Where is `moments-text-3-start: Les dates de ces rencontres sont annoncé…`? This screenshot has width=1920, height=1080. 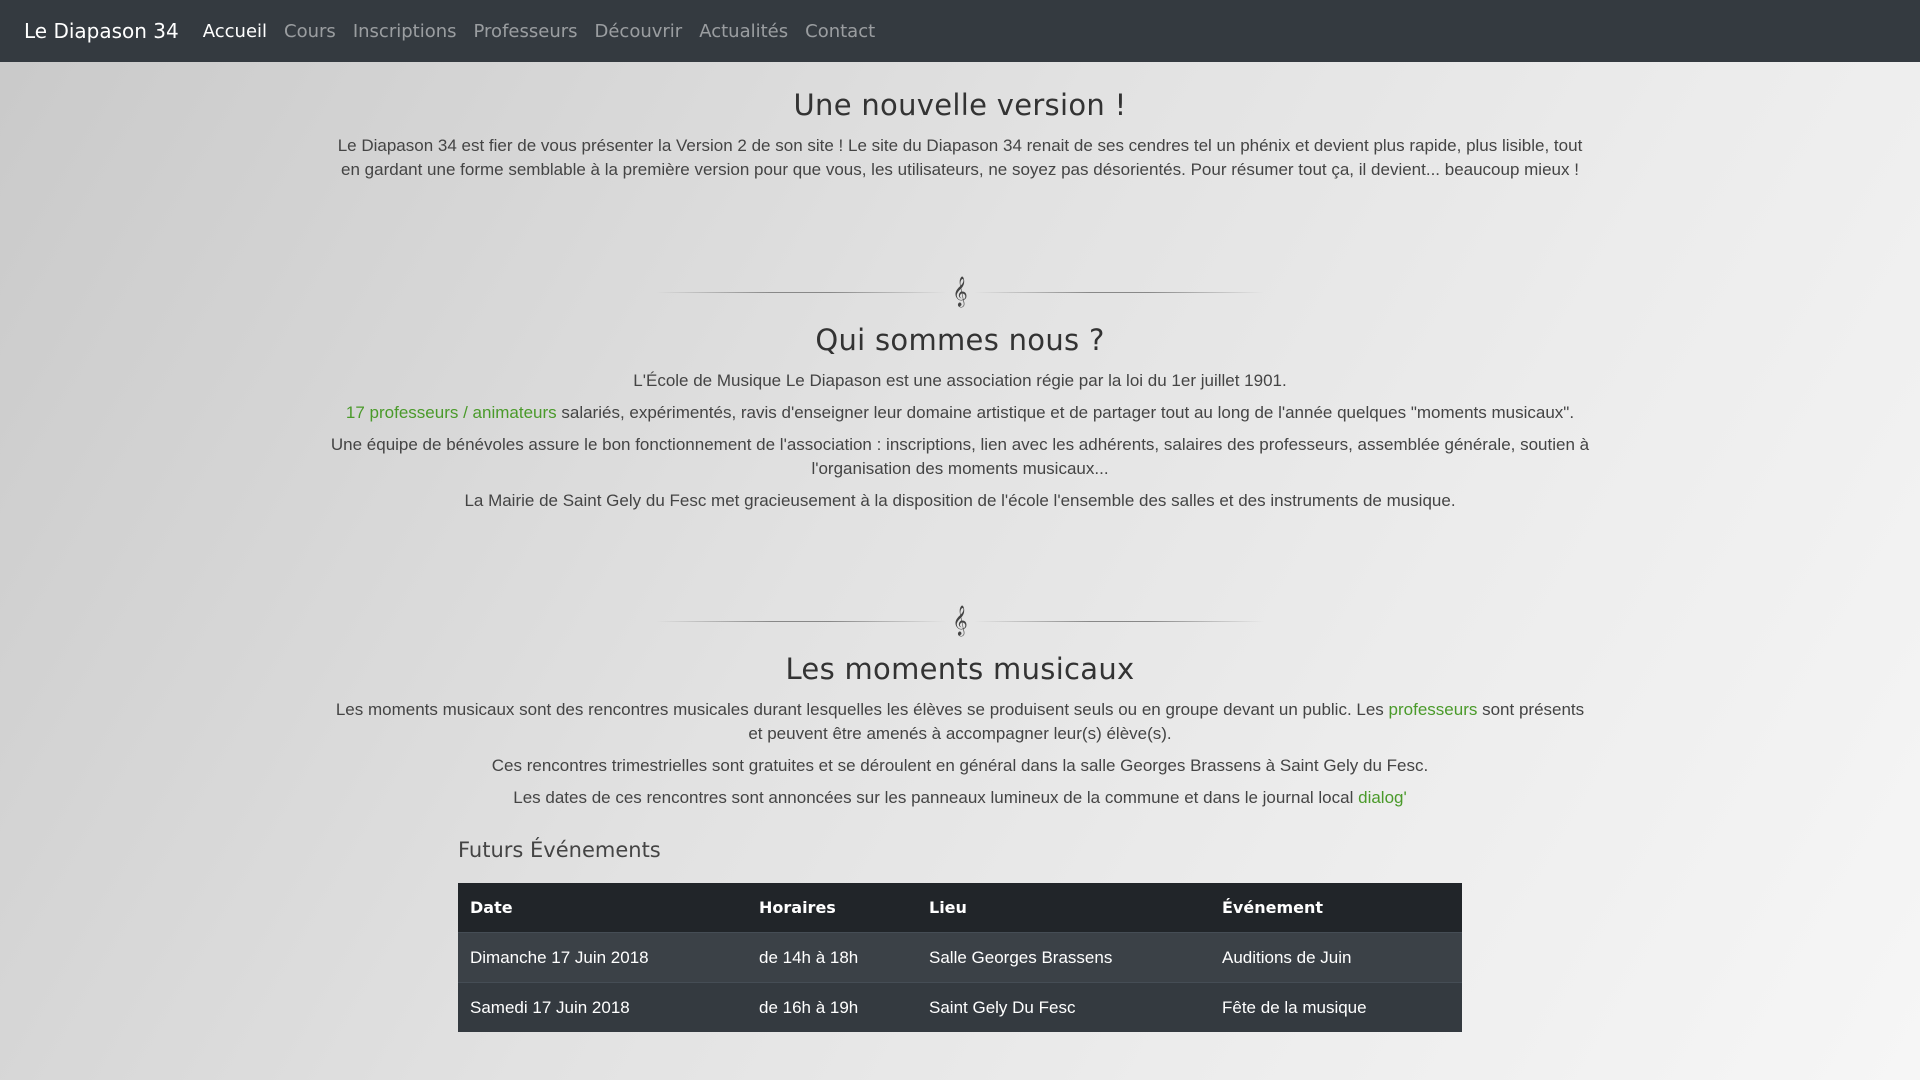
moments-text-3-start: Les dates de ces rencontres sont annoncé… is located at coordinates (936, 797).